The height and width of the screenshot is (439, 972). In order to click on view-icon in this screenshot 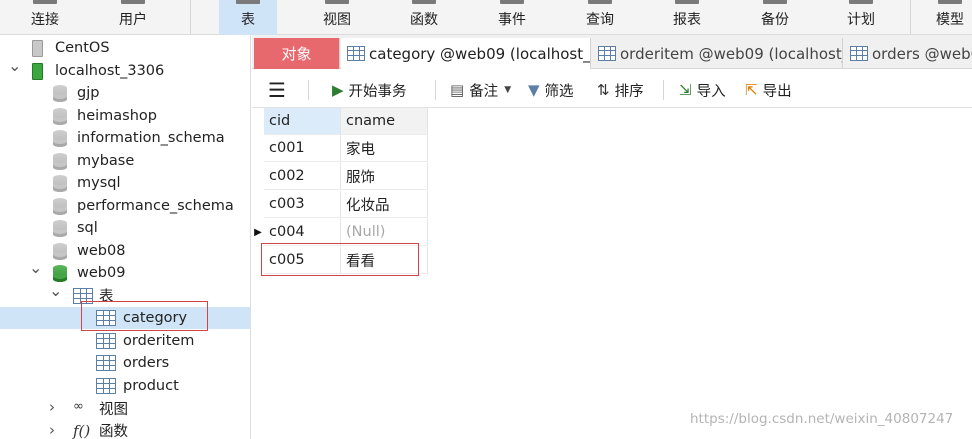, I will do `click(337, 2)`.